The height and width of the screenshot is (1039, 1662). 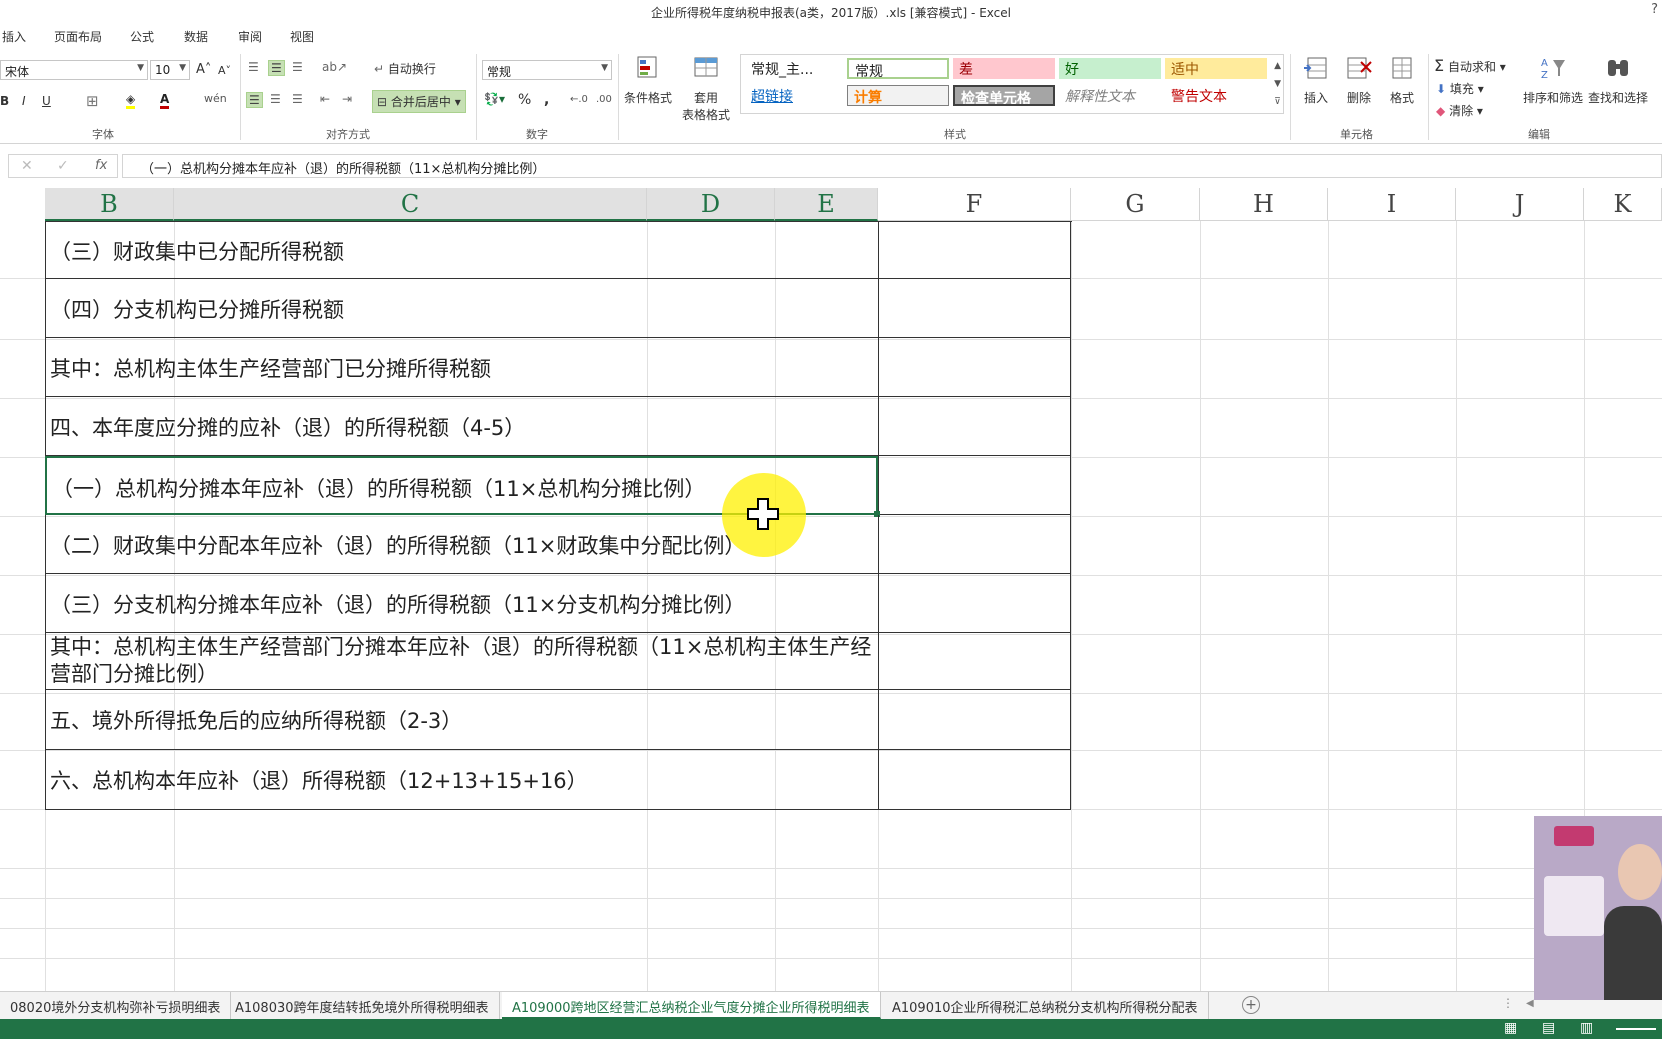 I want to click on column-header-i: I, so click(x=1392, y=204).